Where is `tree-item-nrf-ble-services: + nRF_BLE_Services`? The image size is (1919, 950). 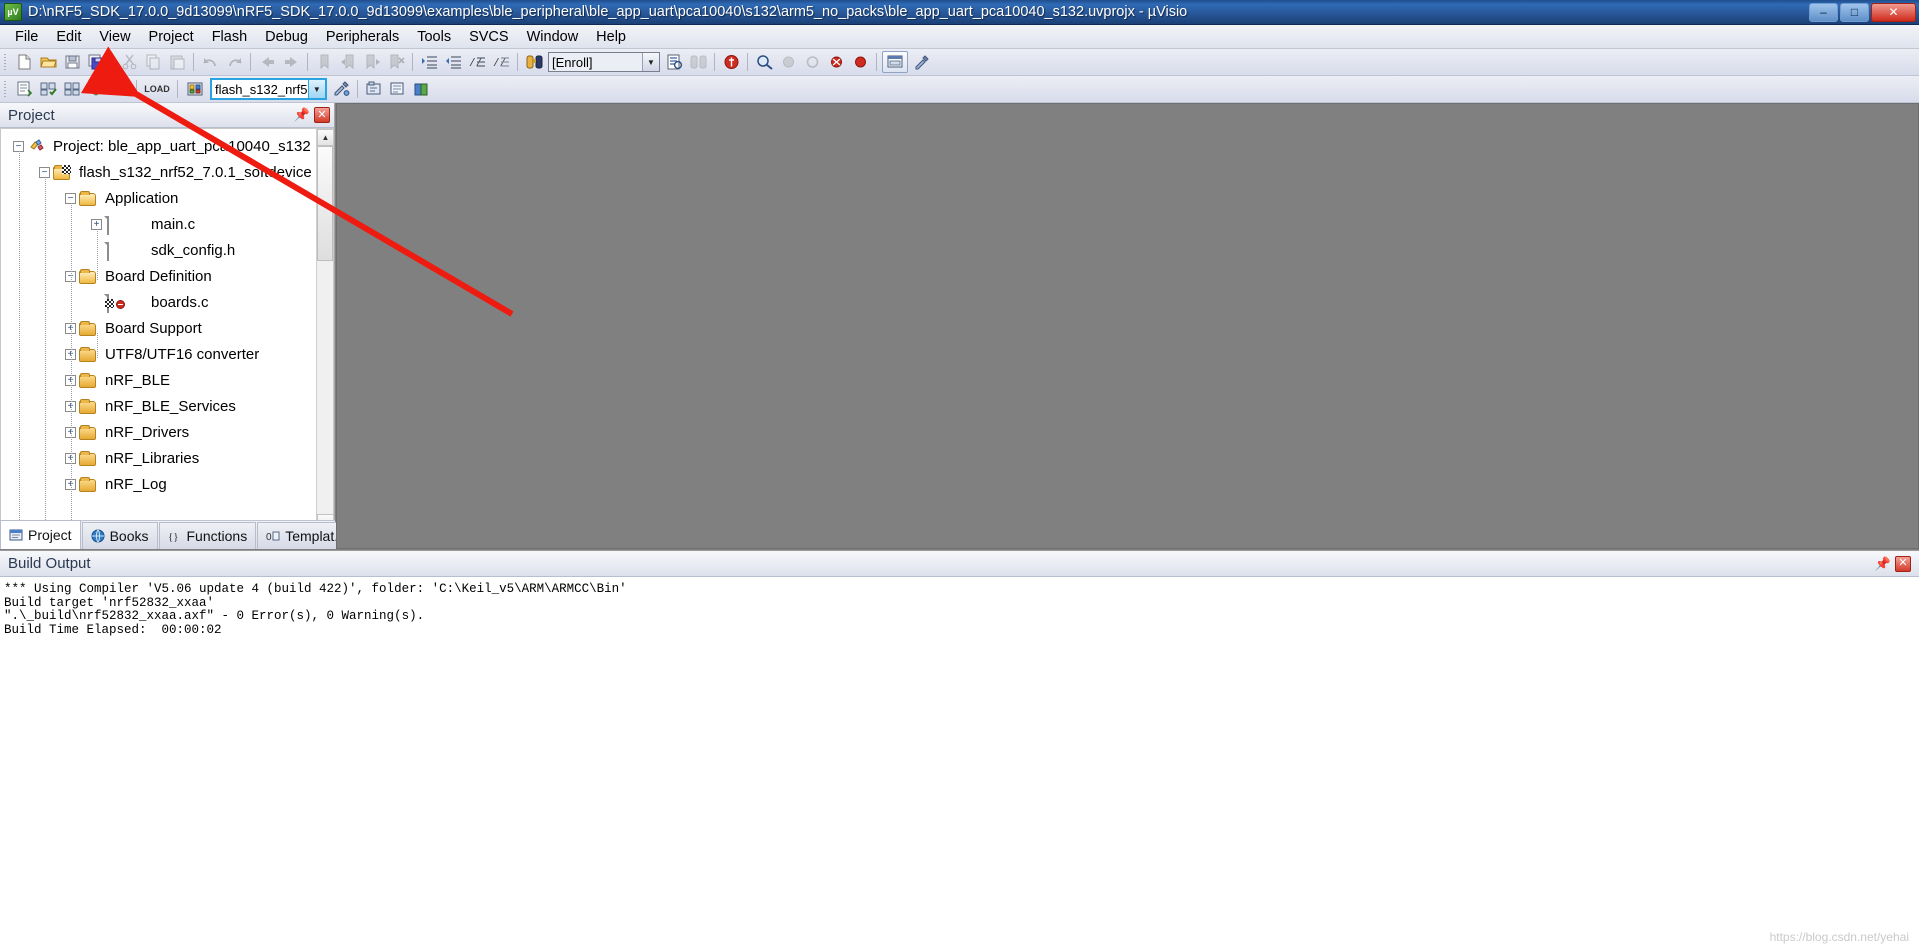 tree-item-nrf-ble-services: + nRF_BLE_Services is located at coordinates (159, 406).